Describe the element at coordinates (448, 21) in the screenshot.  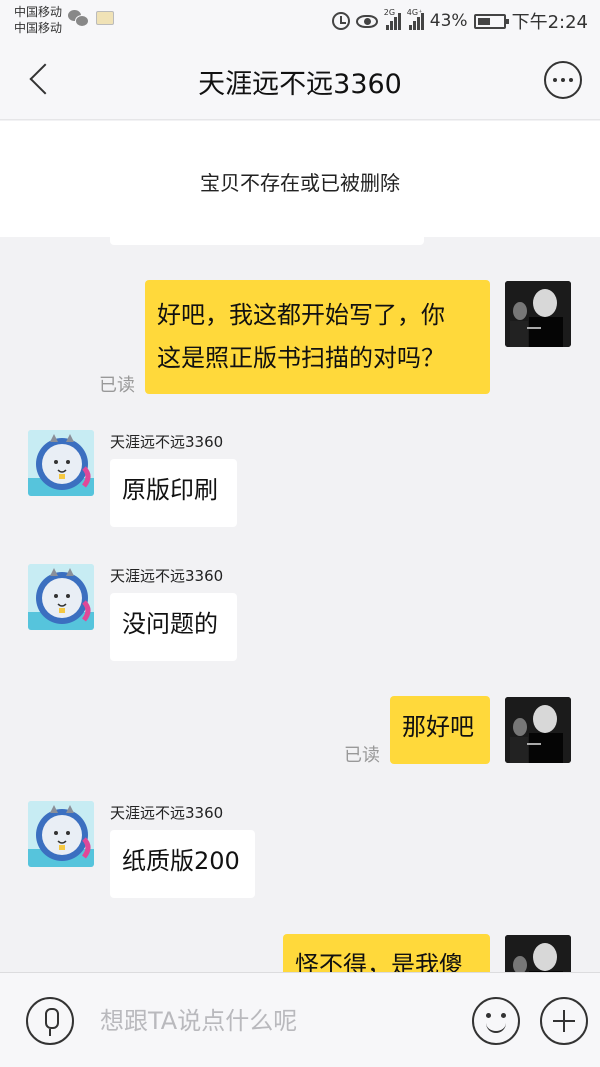
I see `battery-percentage: 43%` at that location.